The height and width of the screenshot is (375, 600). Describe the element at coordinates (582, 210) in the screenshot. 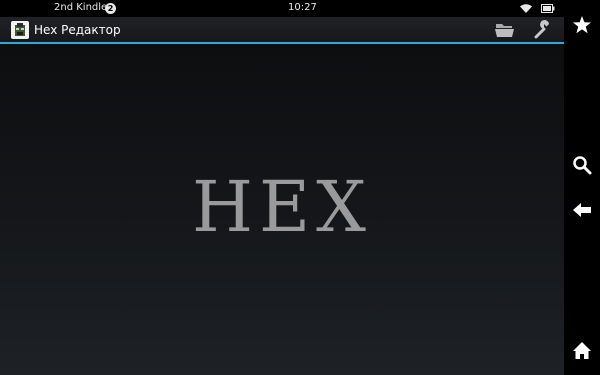

I see `back-arrow-icon` at that location.